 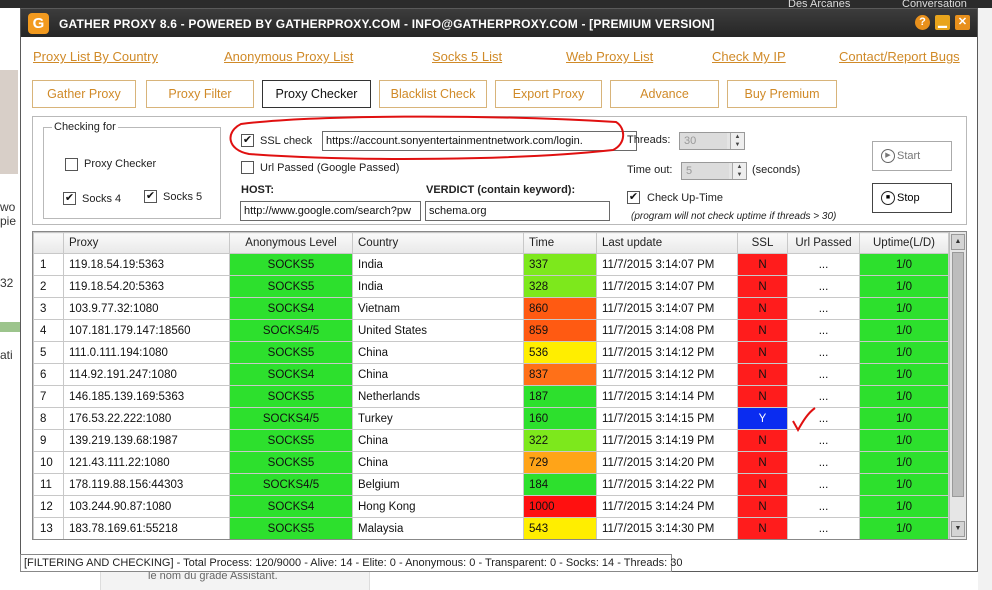 What do you see at coordinates (102, 199) in the screenshot?
I see `socks4-label: Socks 4` at bounding box center [102, 199].